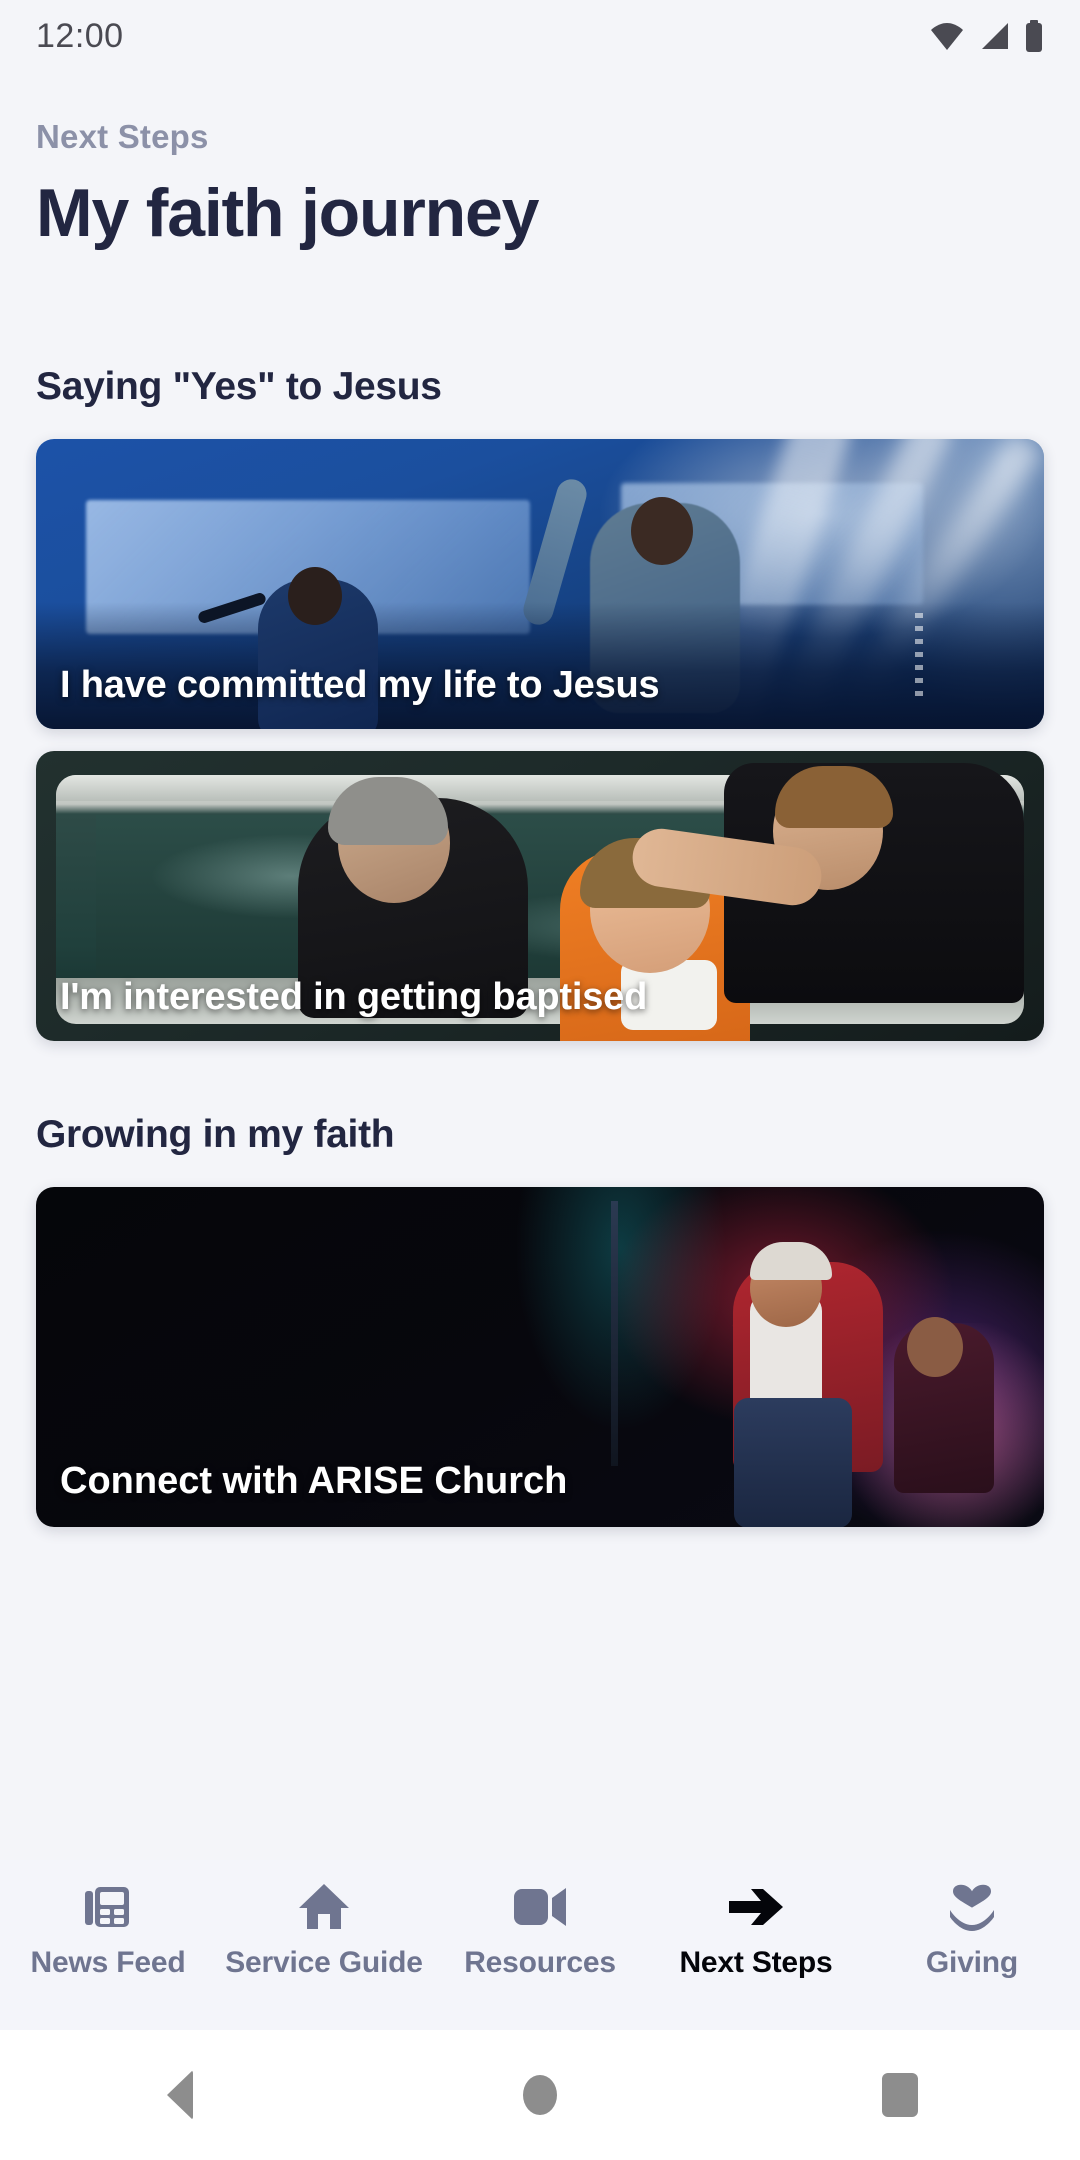 Image resolution: width=1080 pixels, height=2160 pixels. What do you see at coordinates (314, 1481) in the screenshot?
I see `card-caption: Connect with ARISE Church` at bounding box center [314, 1481].